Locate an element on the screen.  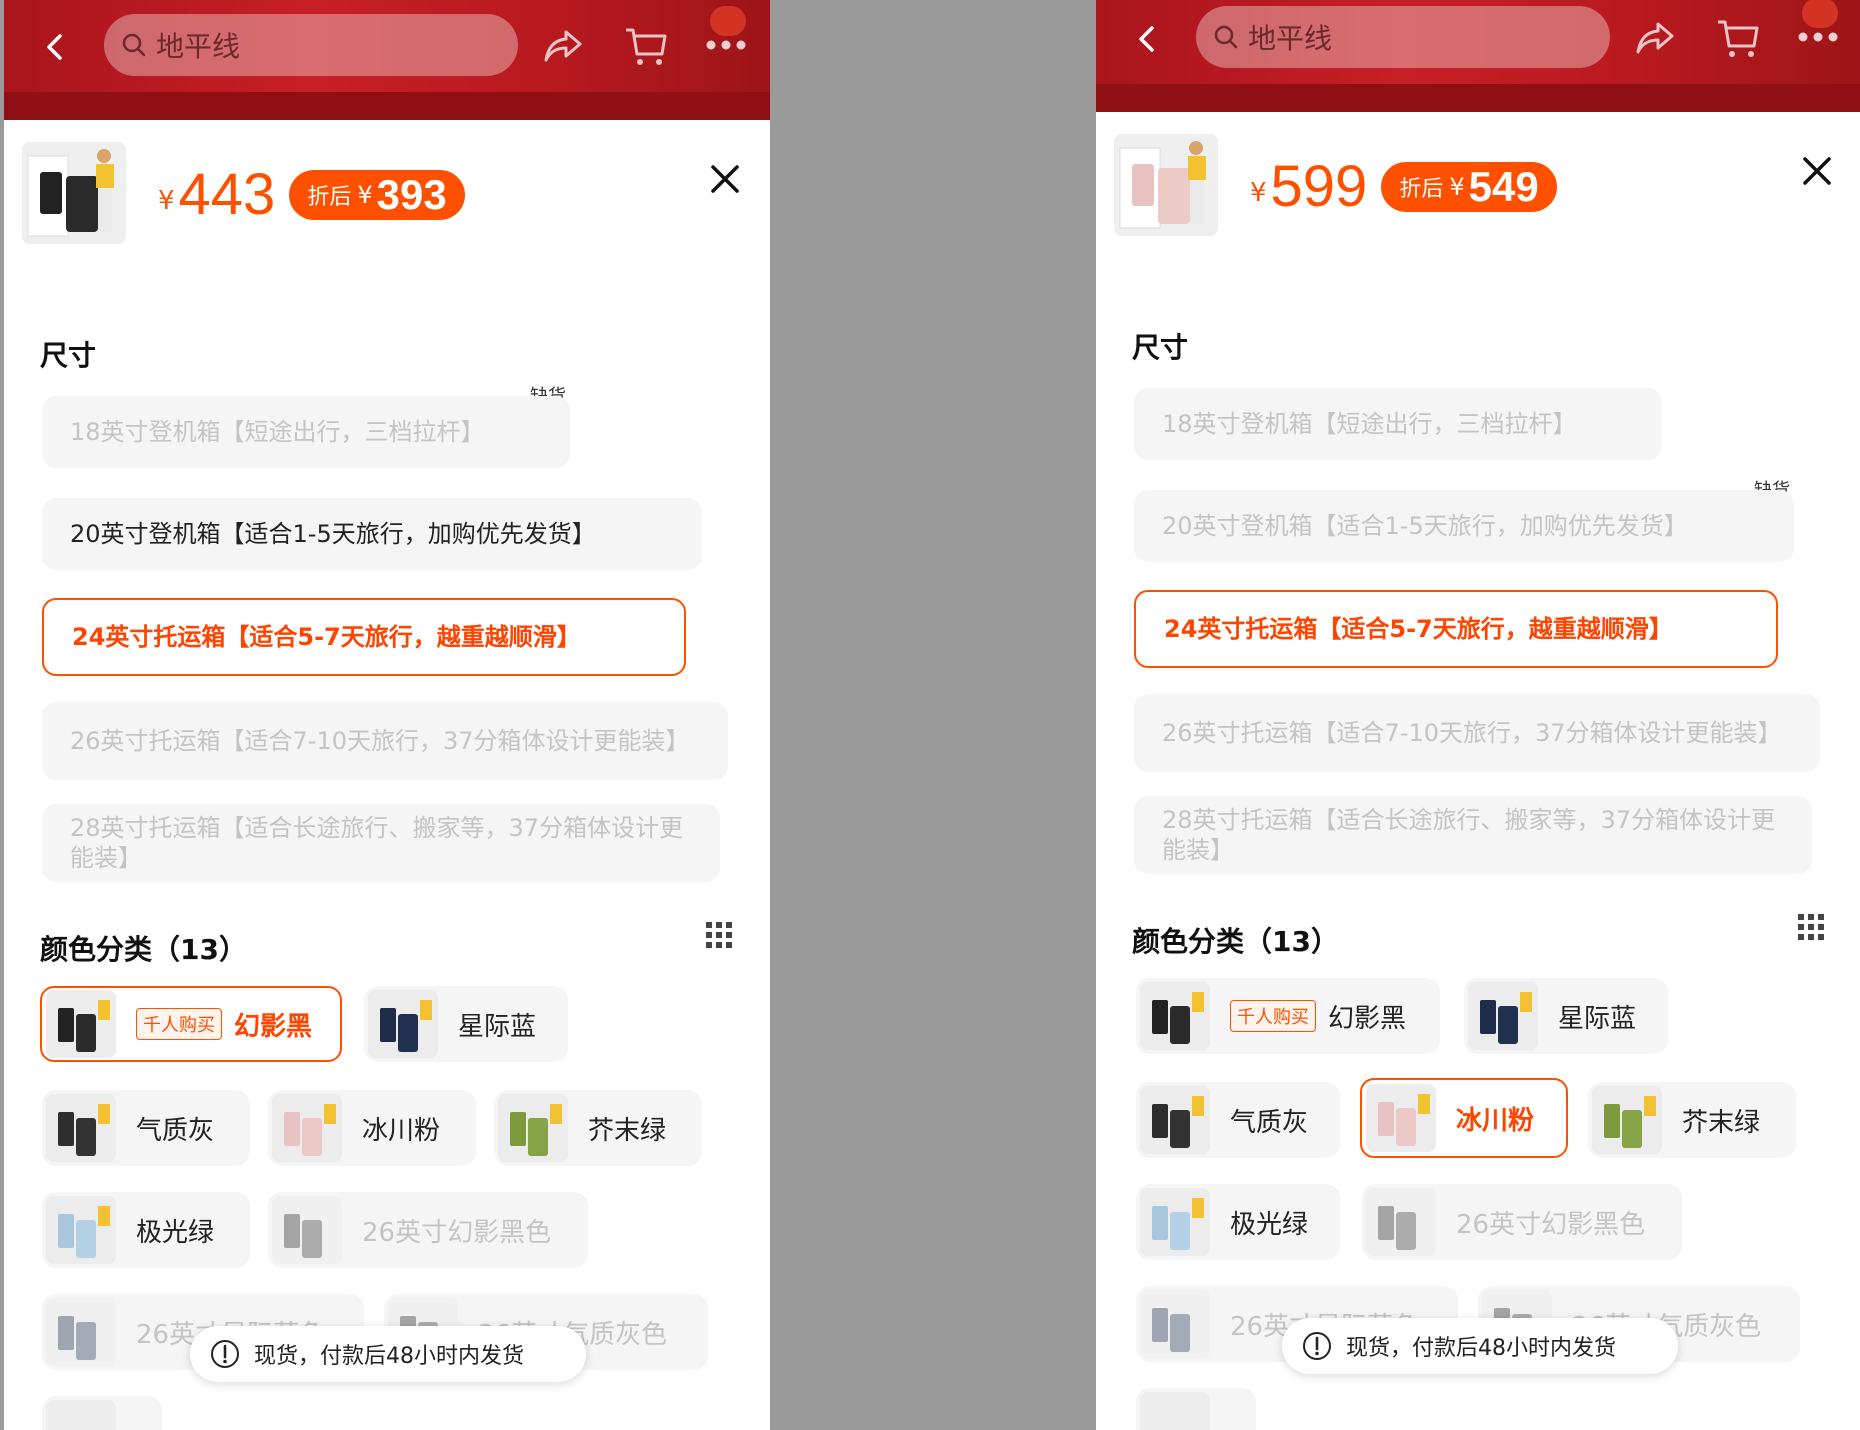
toast-text: 现货，付款后48小时内发货 is located at coordinates (389, 1356).